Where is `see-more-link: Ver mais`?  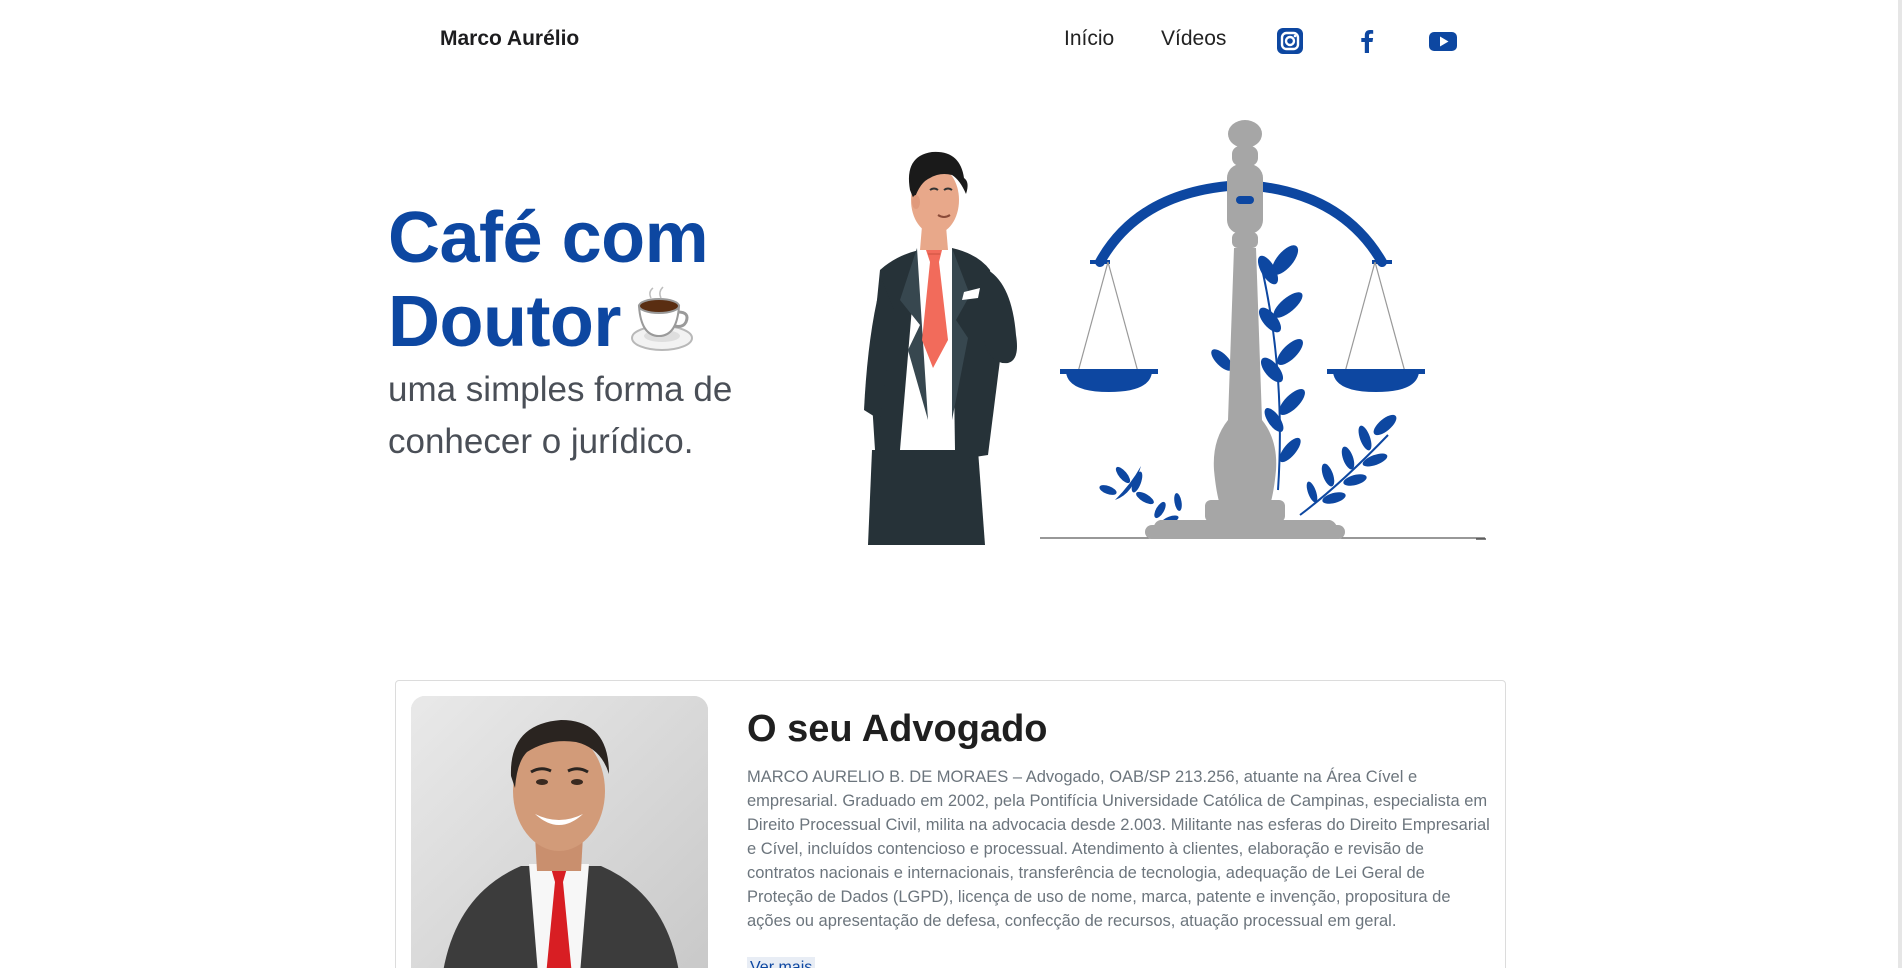
see-more-link: Ver mais is located at coordinates (781, 962).